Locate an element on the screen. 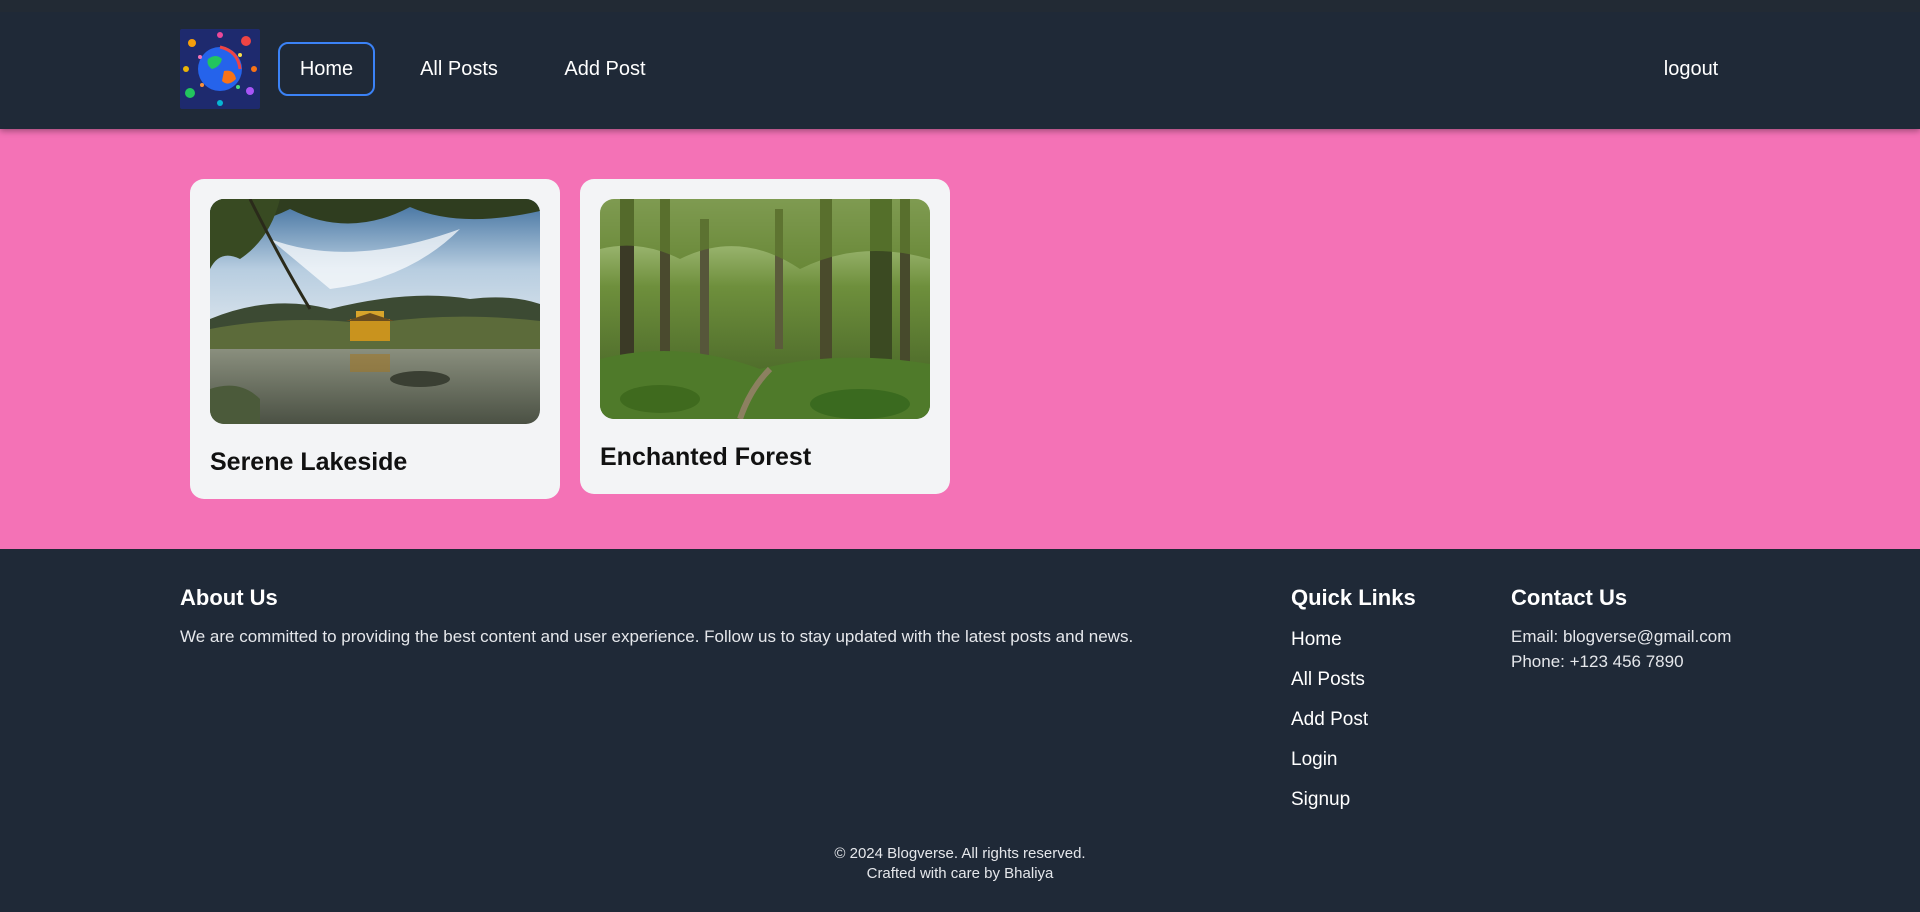 The image size is (1920, 912). quick-links-heading: Quick Links is located at coordinates (1353, 597).